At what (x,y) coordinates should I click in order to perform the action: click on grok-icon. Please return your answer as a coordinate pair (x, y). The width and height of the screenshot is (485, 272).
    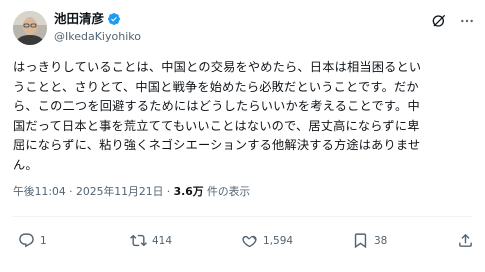
    Looking at the image, I should click on (439, 21).